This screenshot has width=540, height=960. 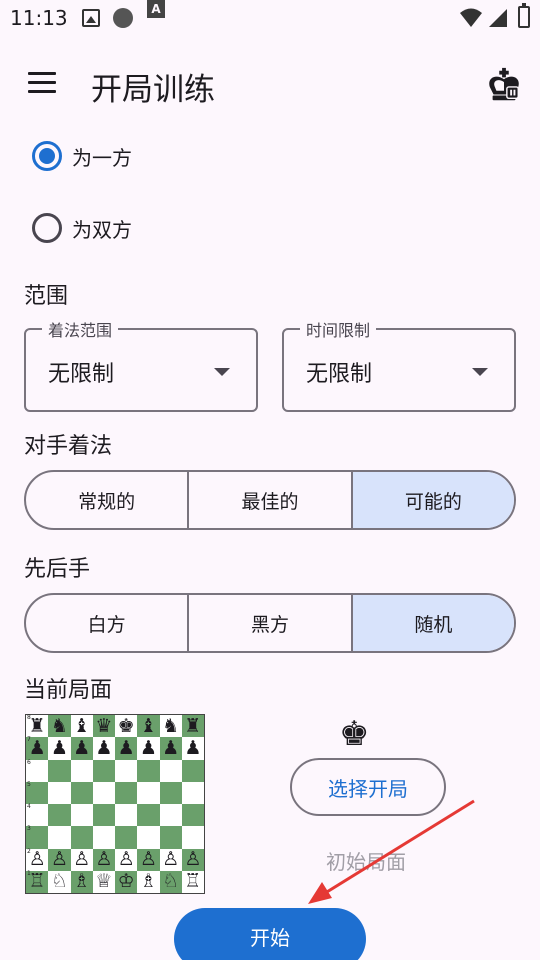 I want to click on chess-piece: ♘, so click(x=171, y=881).